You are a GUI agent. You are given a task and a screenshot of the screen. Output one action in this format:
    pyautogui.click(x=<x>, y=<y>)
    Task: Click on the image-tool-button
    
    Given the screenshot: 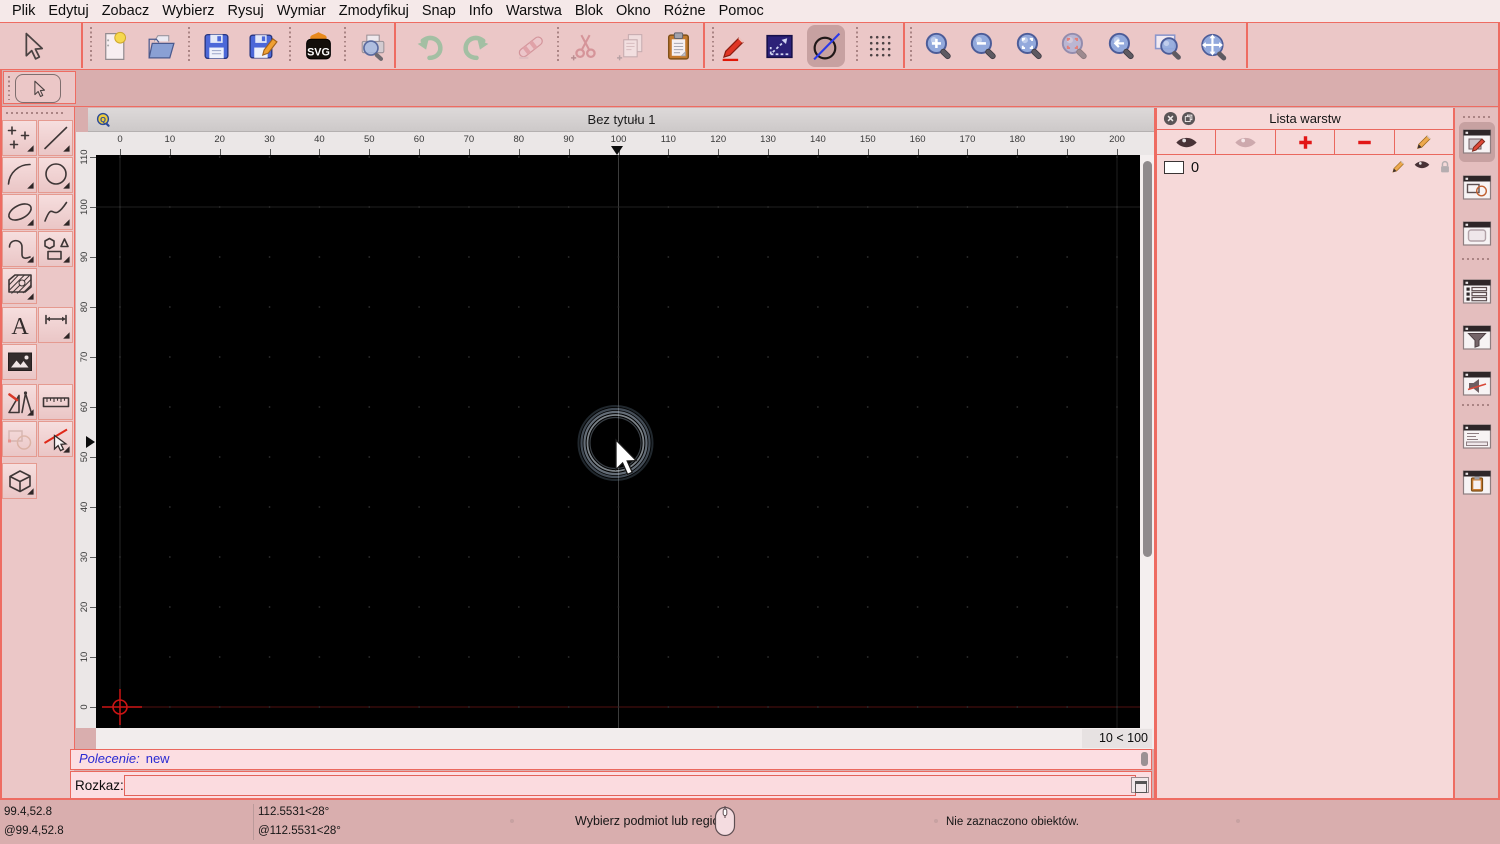 What is the action you would take?
    pyautogui.click(x=19, y=362)
    